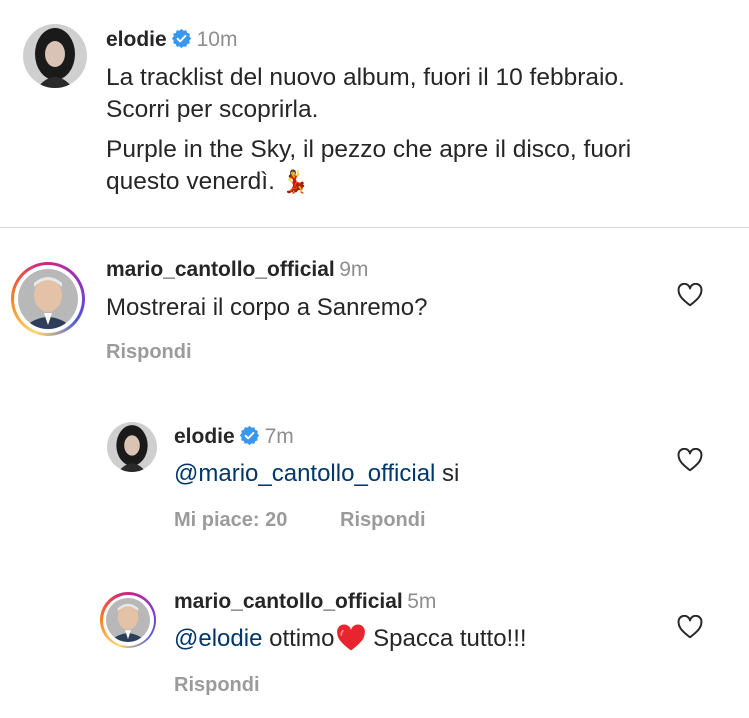 This screenshot has height=718, width=749. What do you see at coordinates (298, 638) in the screenshot?
I see `reply-body: ottimo` at bounding box center [298, 638].